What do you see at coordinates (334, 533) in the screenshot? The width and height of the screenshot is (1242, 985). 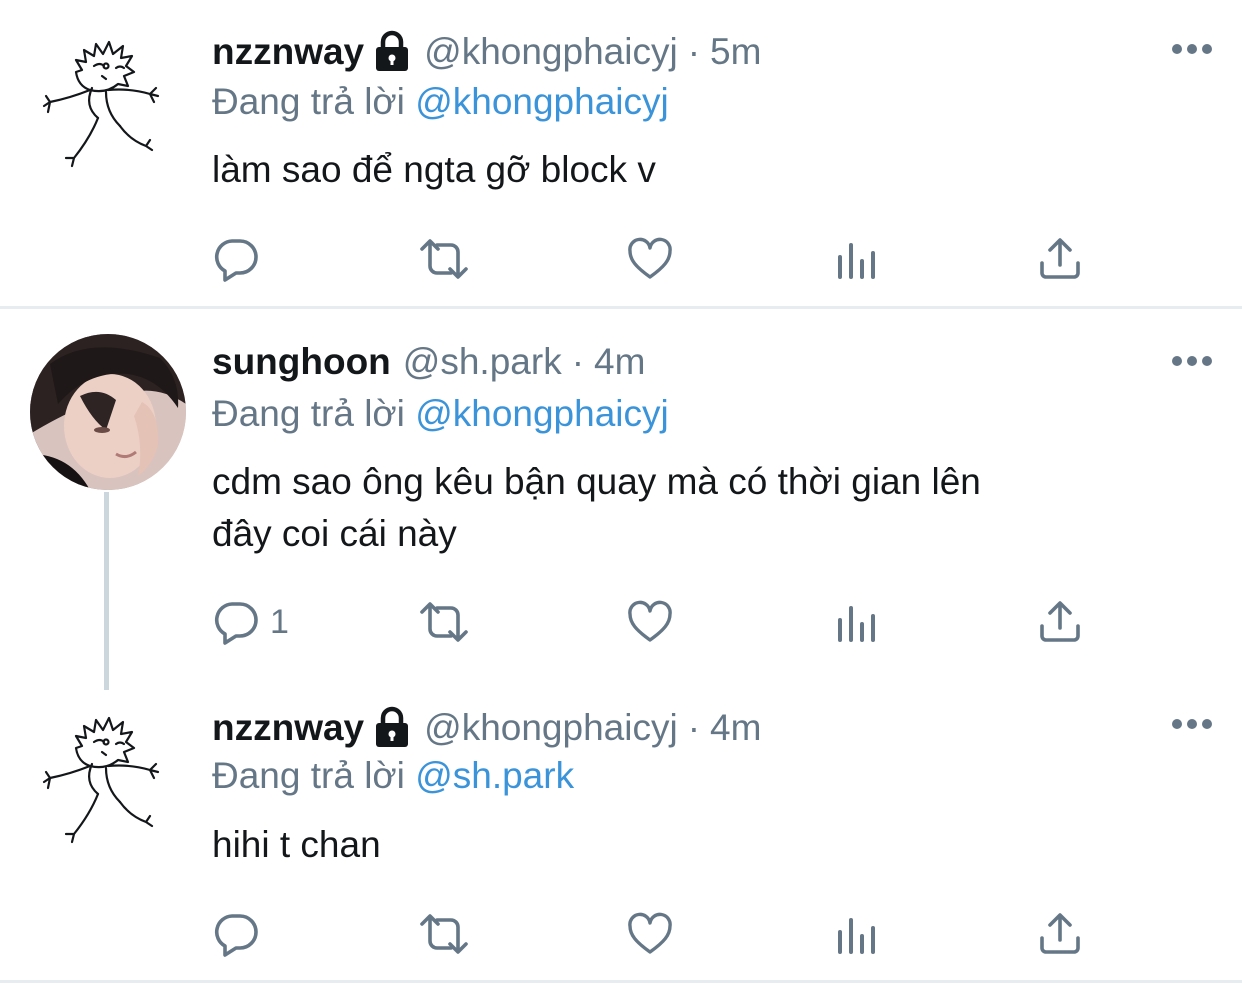 I see `tweet-text-line: đây coi cái này` at bounding box center [334, 533].